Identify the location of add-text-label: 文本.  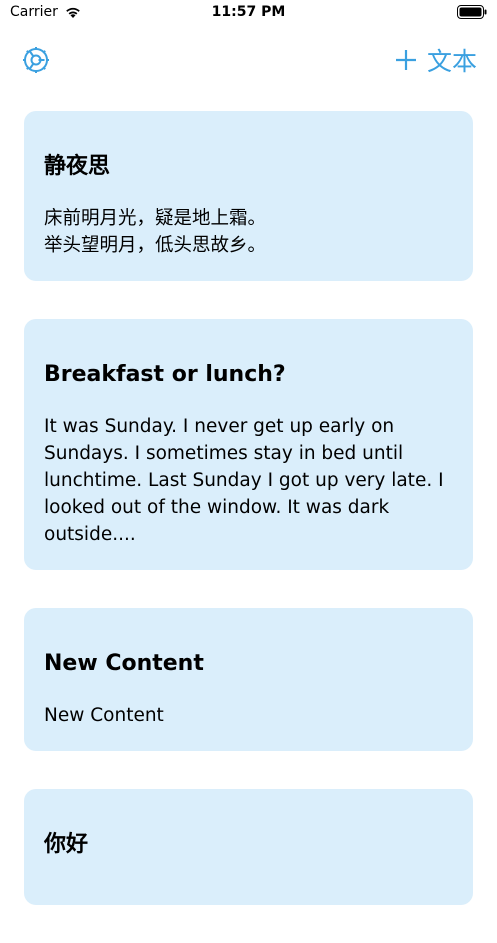
(451, 61).